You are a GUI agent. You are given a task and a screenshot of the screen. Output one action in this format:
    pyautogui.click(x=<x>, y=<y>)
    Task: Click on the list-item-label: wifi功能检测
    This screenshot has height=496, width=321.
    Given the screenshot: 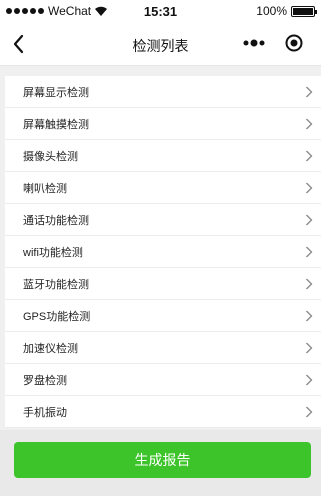 What is the action you would take?
    pyautogui.click(x=53, y=252)
    